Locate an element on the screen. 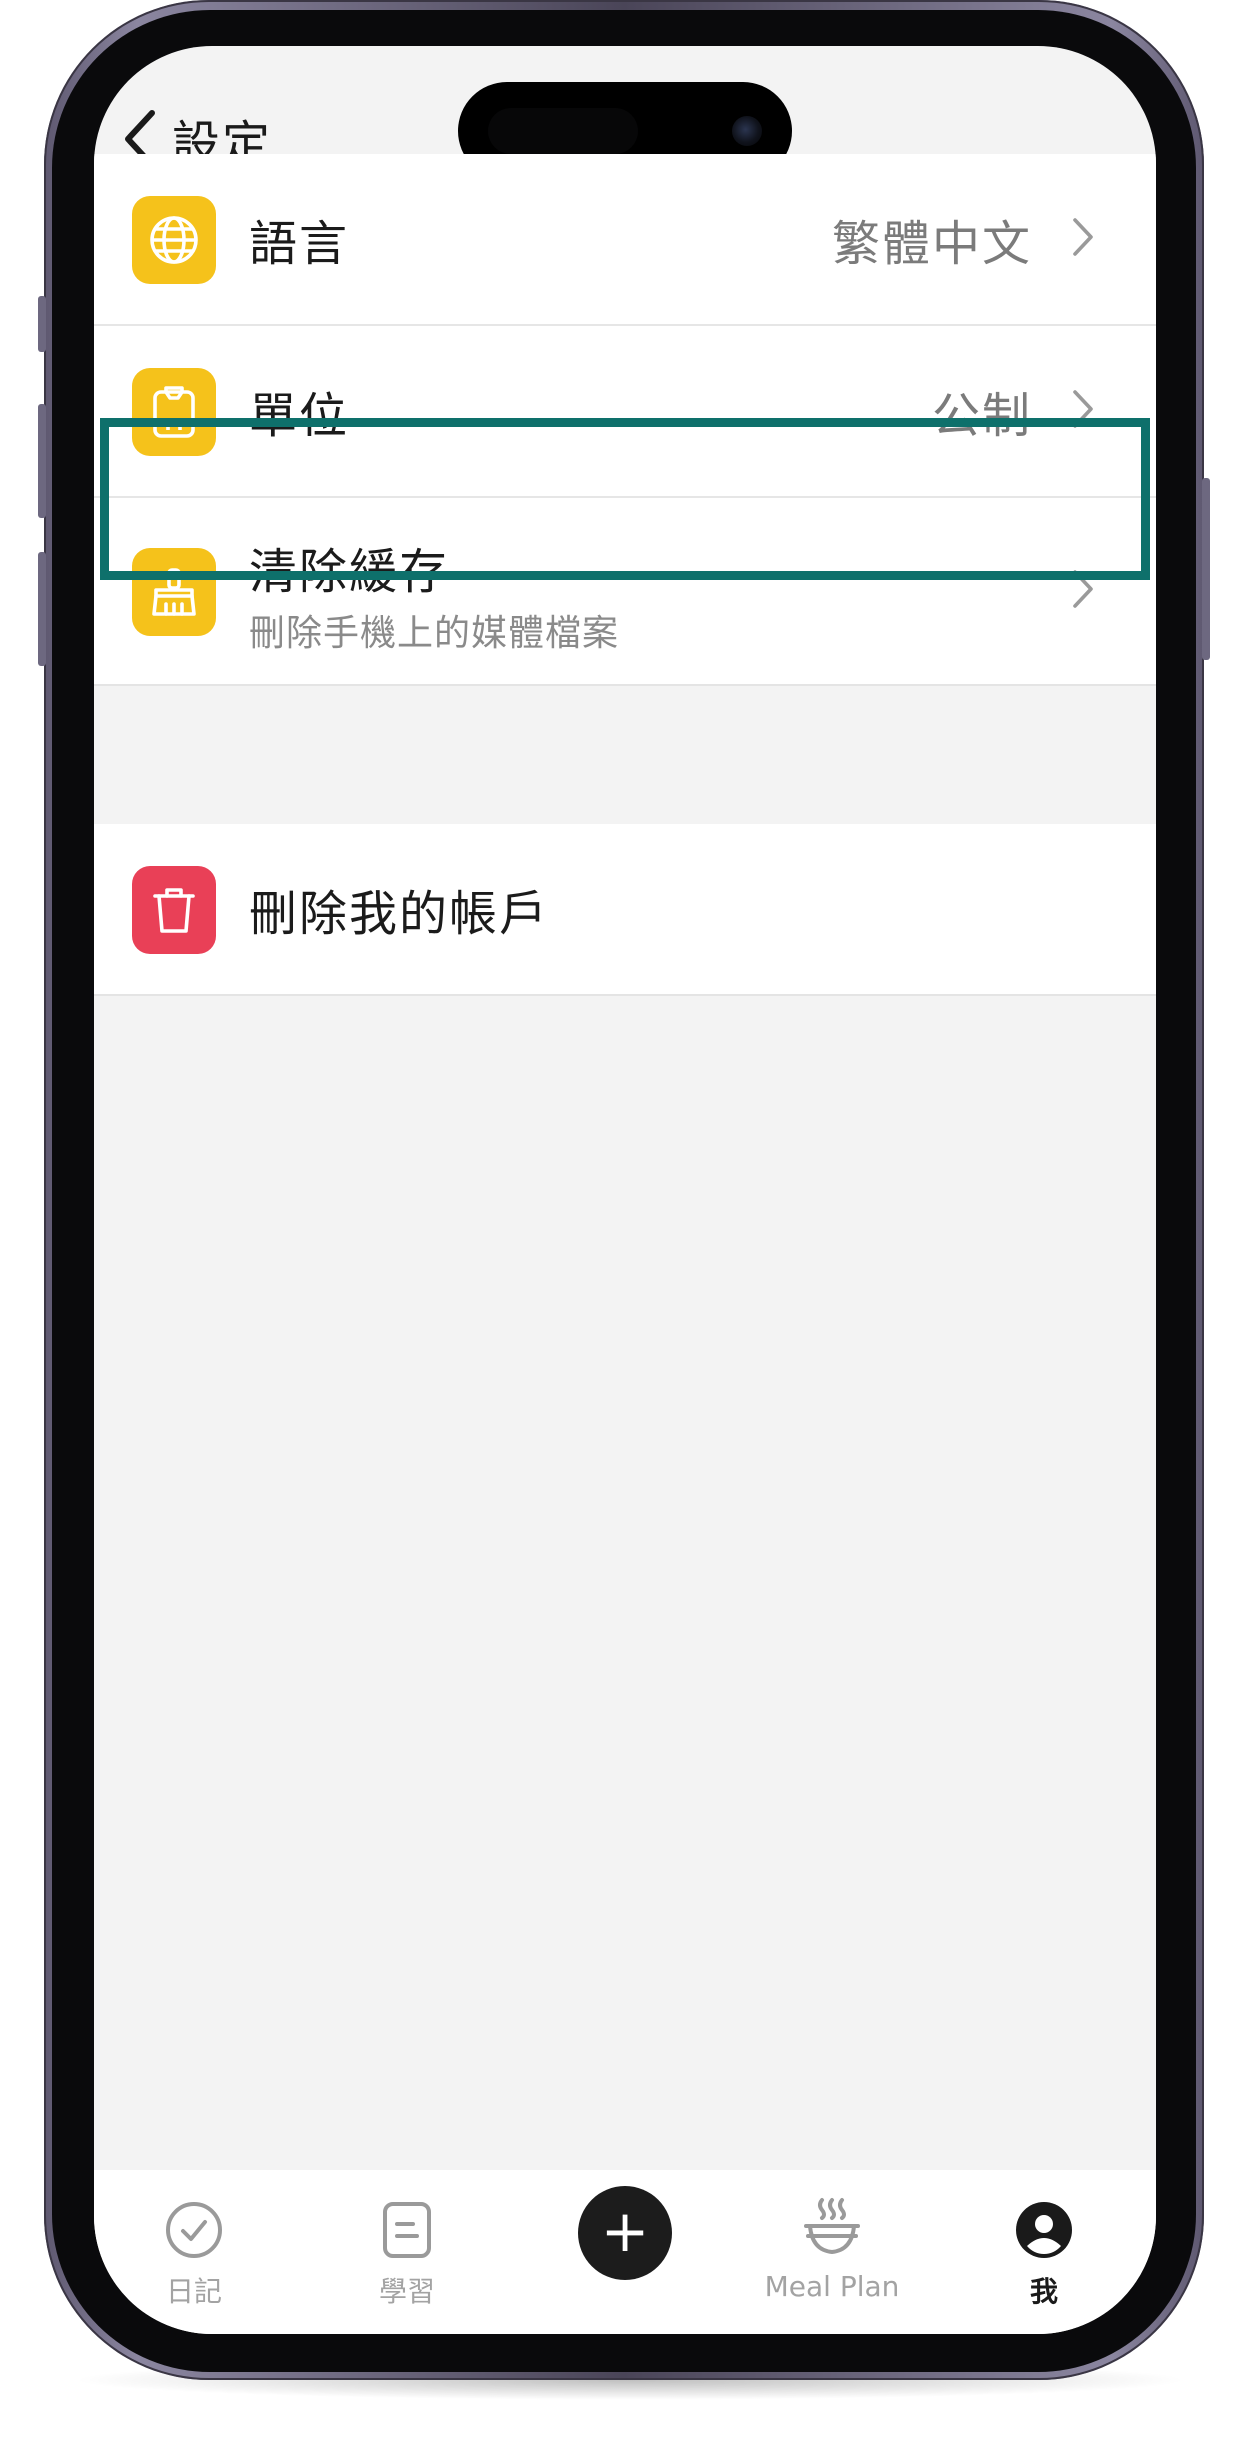 This screenshot has width=1253, height=2464. settings-row-delete-account: 刪除我的帳戶 is located at coordinates (625, 910).